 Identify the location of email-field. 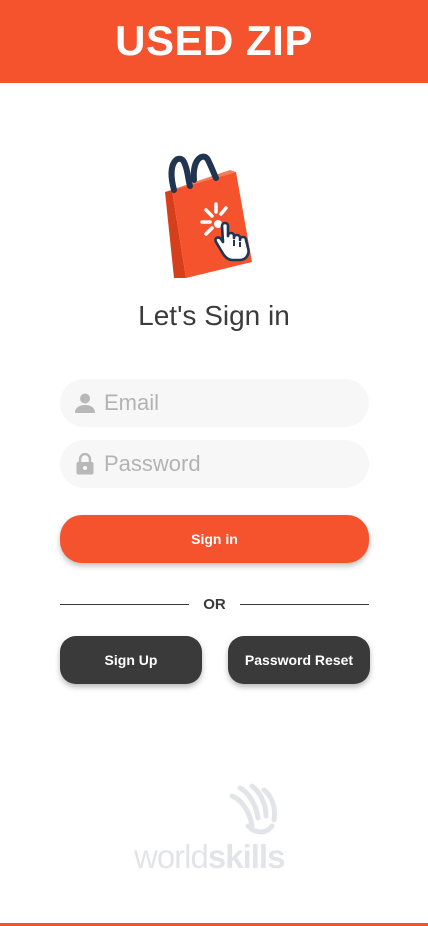
(214, 403).